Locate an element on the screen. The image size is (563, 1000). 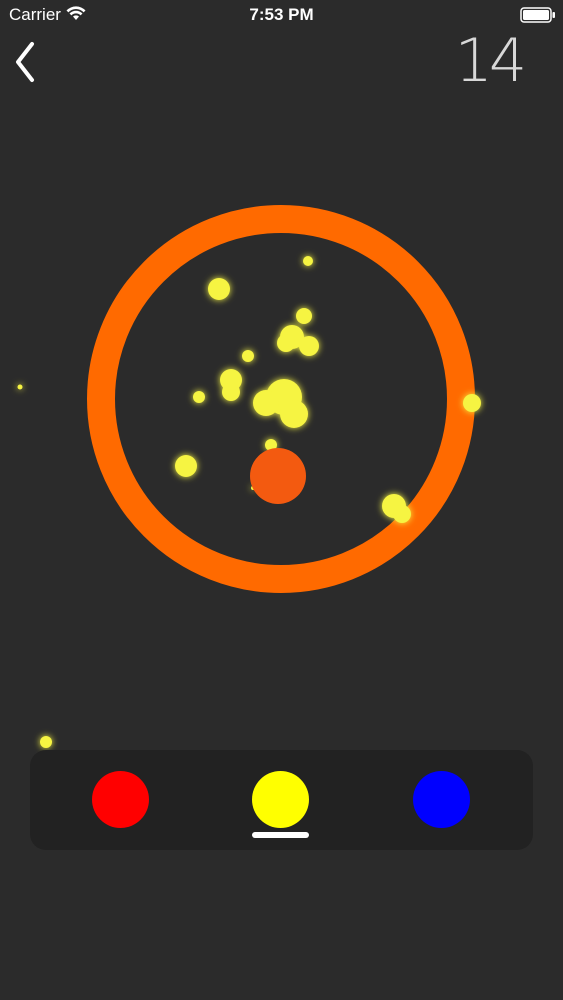
selected-color-indicator is located at coordinates (280, 835).